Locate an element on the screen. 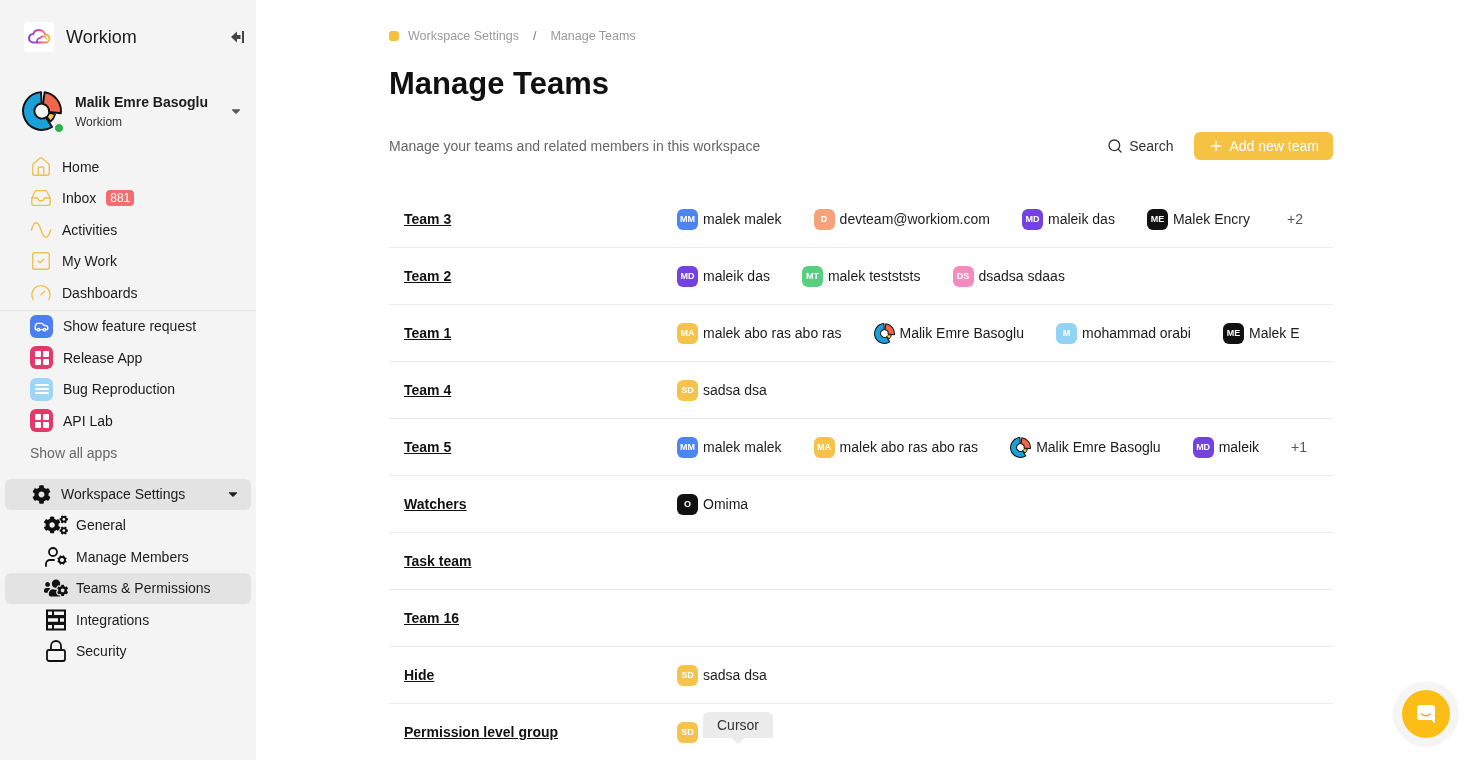 The width and height of the screenshot is (1466, 760). settings-item: Security is located at coordinates (128, 651).